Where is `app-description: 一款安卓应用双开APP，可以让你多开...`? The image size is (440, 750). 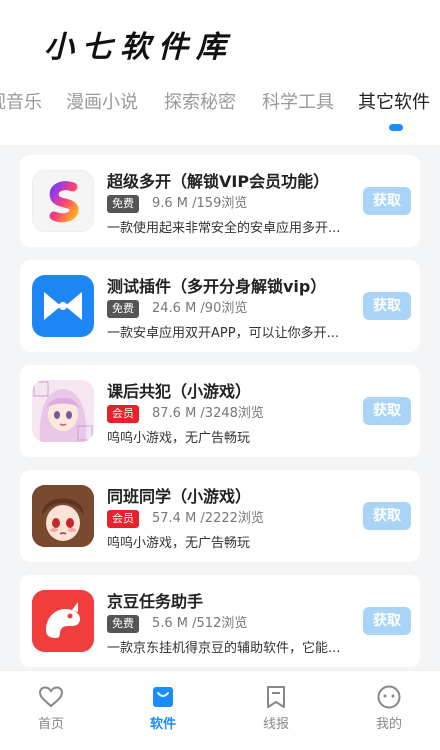 app-description: 一款安卓应用双开APP，可以让你多开... is located at coordinates (223, 333).